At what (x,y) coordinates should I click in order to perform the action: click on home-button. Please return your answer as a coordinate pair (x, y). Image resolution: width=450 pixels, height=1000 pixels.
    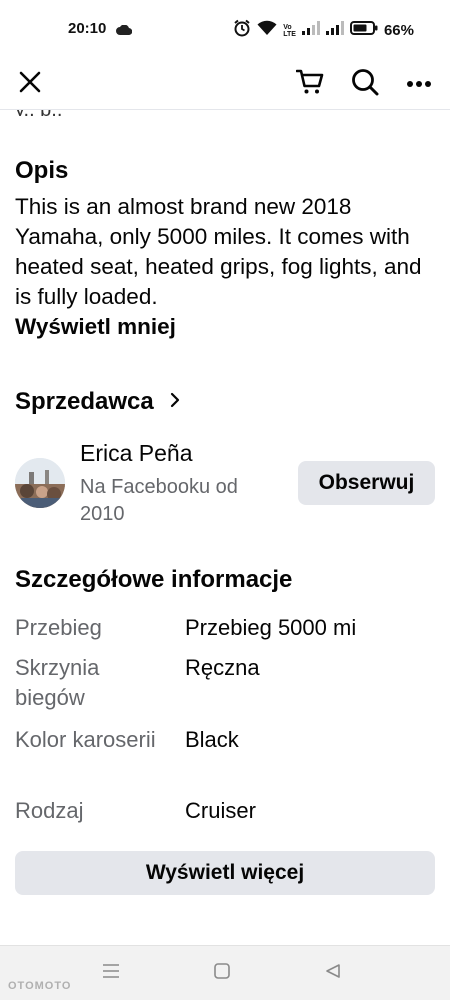
    Looking at the image, I should click on (222, 973).